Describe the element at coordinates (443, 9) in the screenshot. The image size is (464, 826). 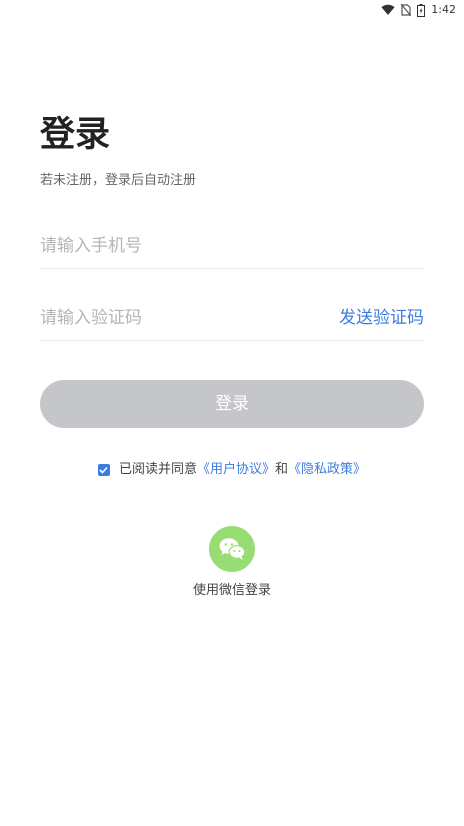
I see `status-time: 1:42` at that location.